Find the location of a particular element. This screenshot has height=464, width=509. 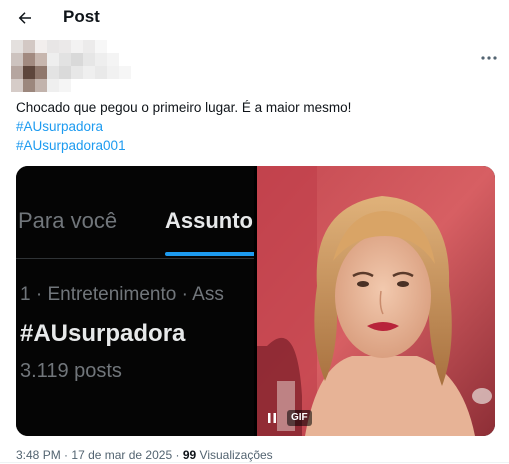

screenshot-divider is located at coordinates (135, 258).